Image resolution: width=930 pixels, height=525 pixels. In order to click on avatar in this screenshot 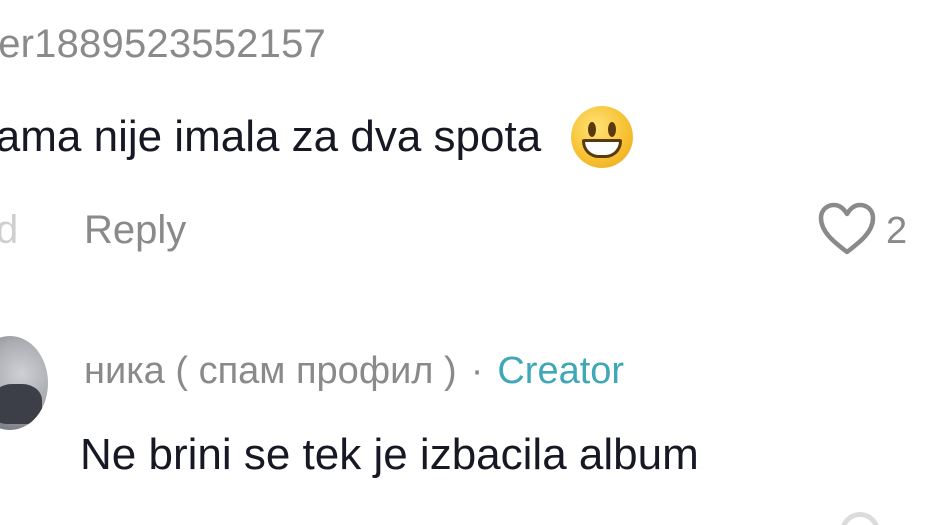, I will do `click(24, 383)`.